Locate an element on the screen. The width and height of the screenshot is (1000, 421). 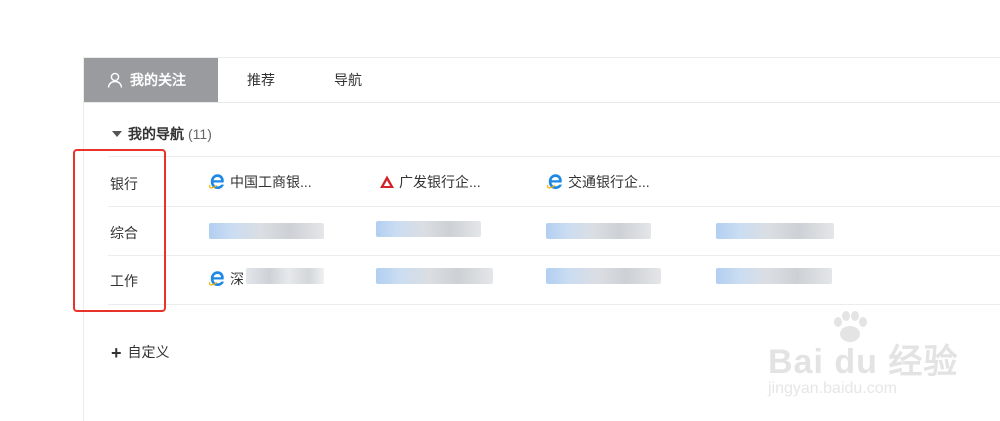
plus-icon: + is located at coordinates (116, 353).